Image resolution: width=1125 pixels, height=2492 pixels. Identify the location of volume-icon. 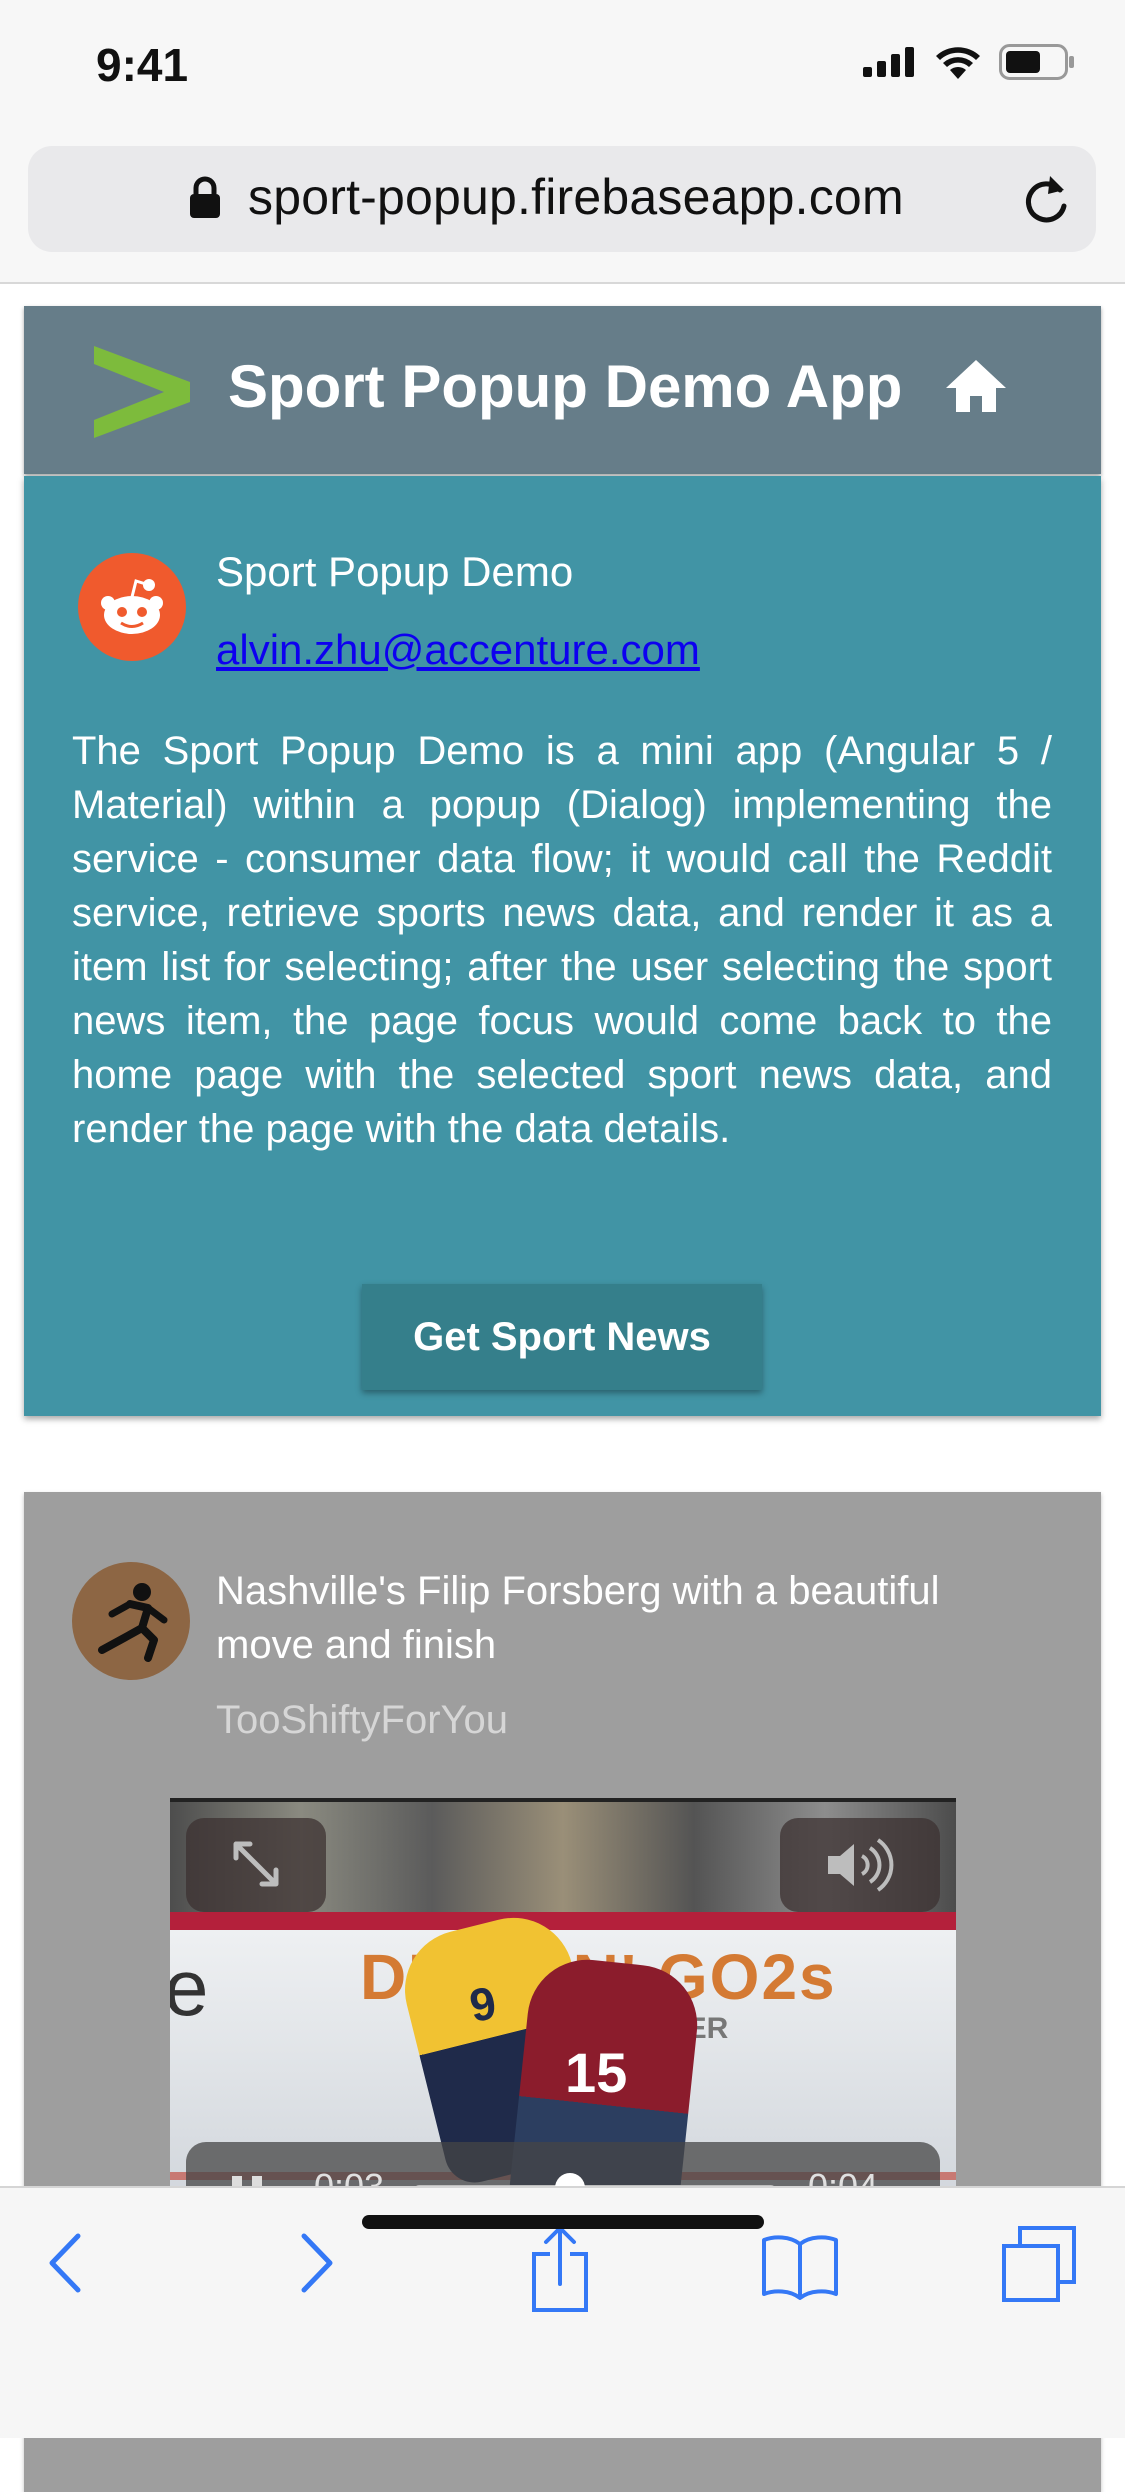
(861, 1865).